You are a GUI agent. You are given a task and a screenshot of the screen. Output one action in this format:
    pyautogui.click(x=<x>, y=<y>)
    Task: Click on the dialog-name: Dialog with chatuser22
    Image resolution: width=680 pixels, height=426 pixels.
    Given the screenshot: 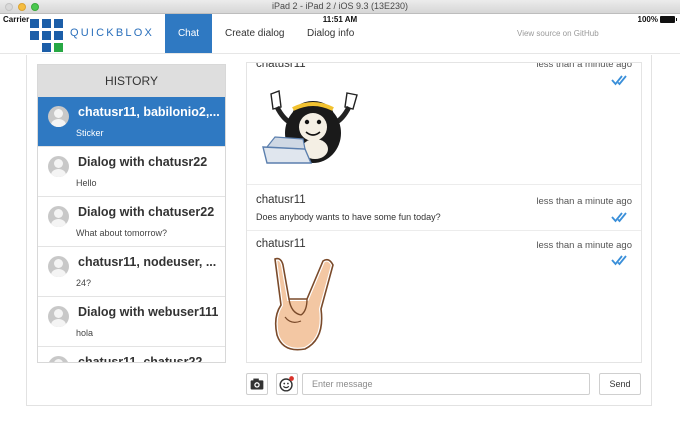 What is the action you would take?
    pyautogui.click(x=146, y=212)
    